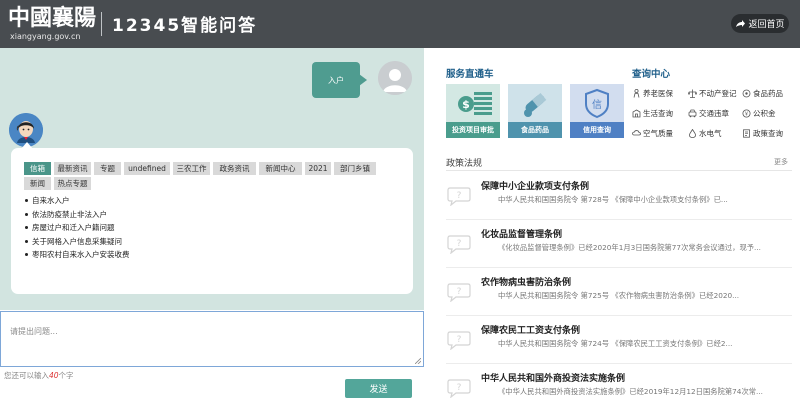 The width and height of the screenshot is (800, 412). I want to click on query-center-title: 查询中心, so click(651, 74).